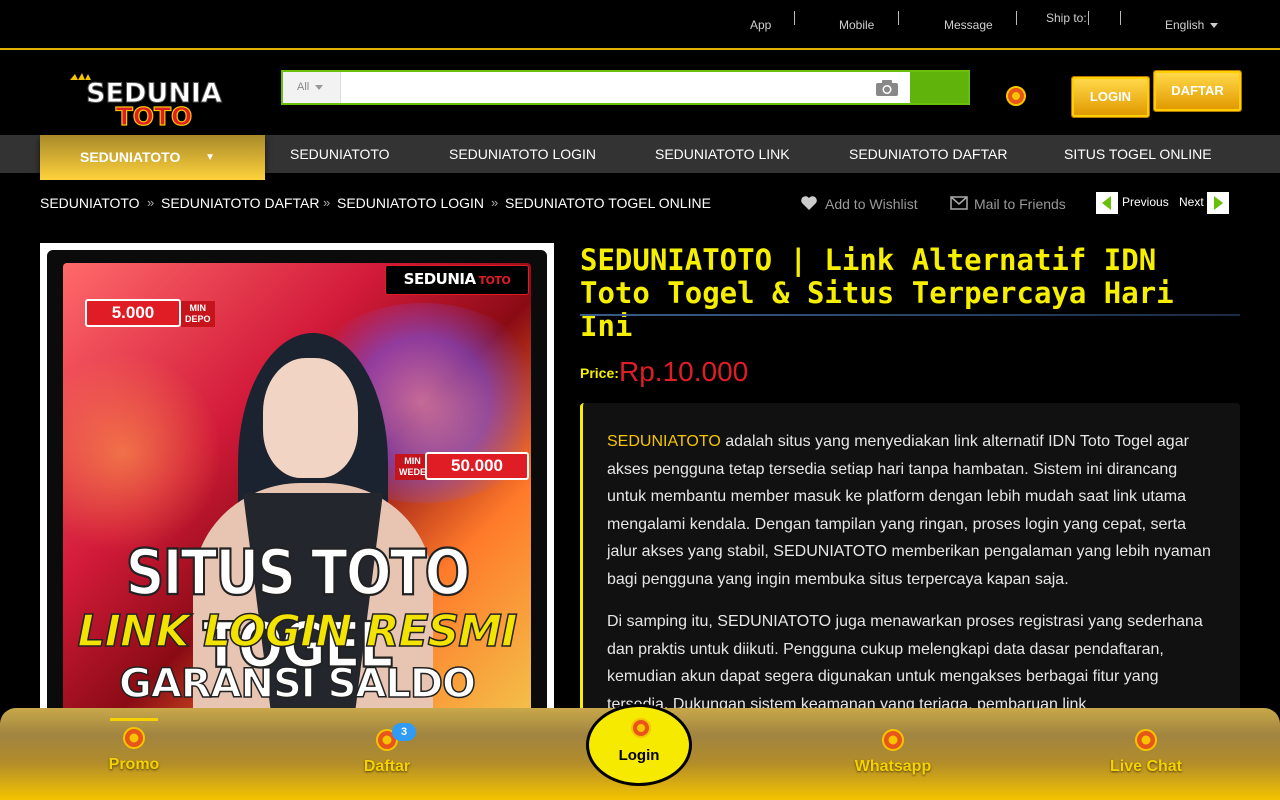 The image size is (1280, 800). I want to click on previous-link: Previous, so click(1145, 202).